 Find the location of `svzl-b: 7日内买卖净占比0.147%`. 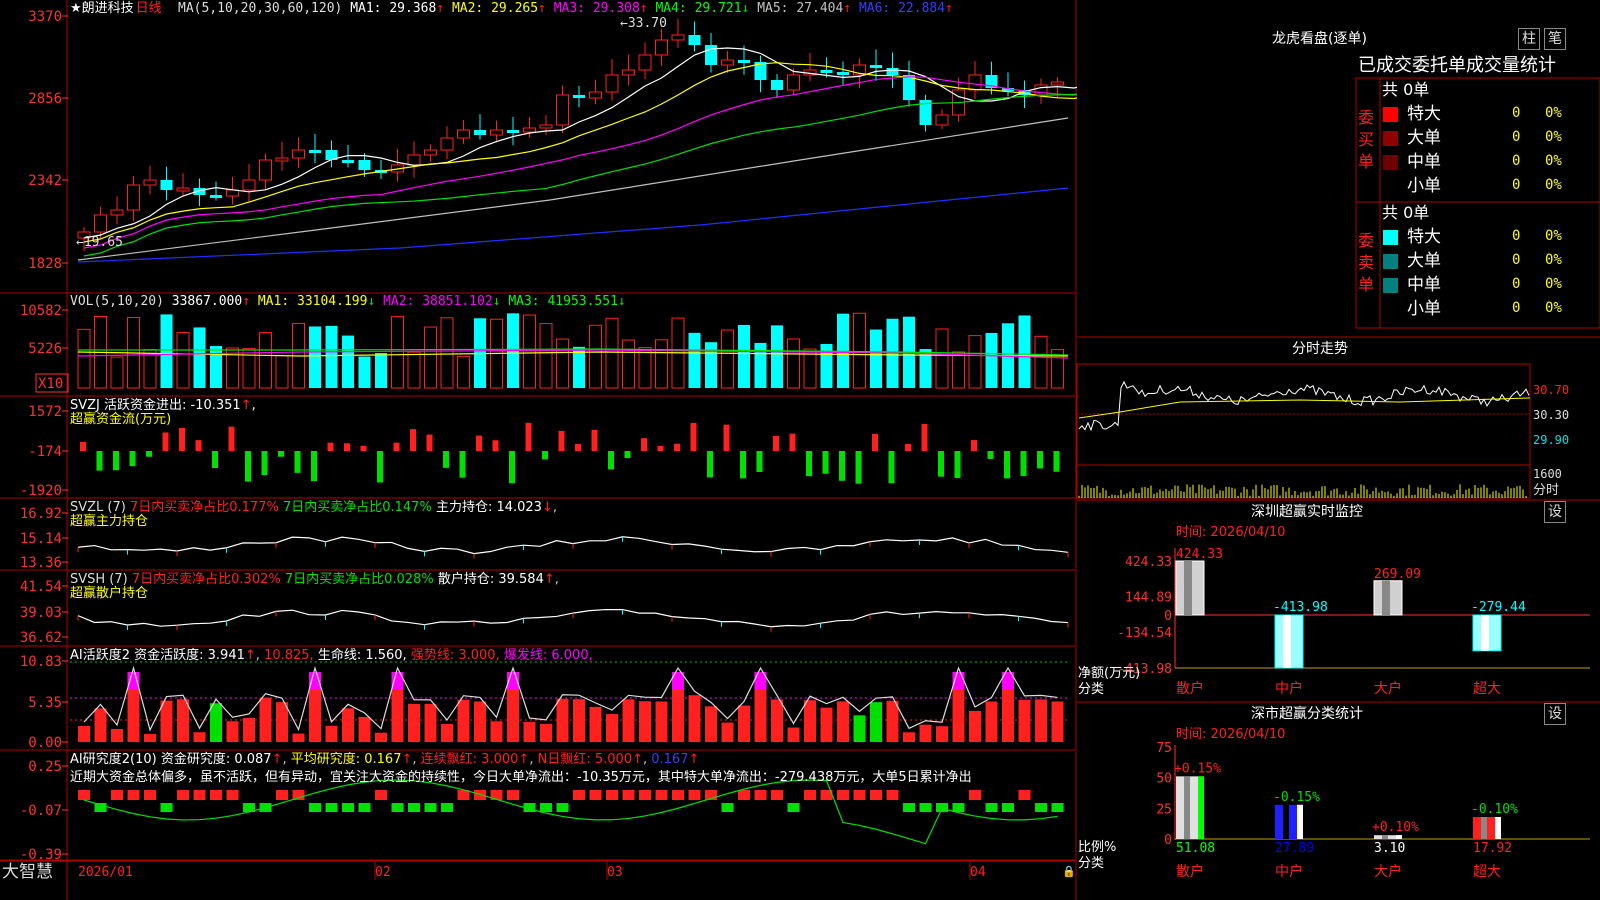

svzl-b: 7日内买卖净占比0.147% is located at coordinates (357, 507).